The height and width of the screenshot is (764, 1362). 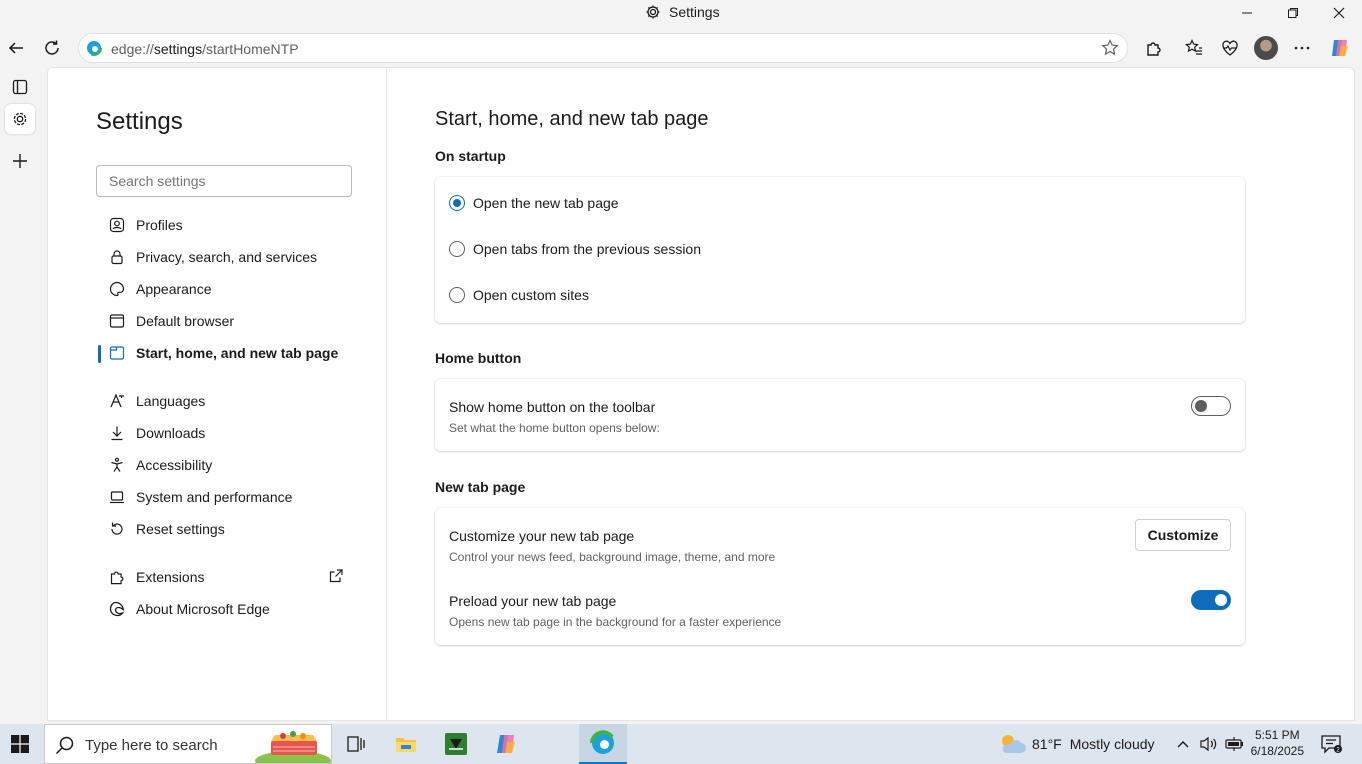 What do you see at coordinates (16, 48) in the screenshot?
I see `back-button` at bounding box center [16, 48].